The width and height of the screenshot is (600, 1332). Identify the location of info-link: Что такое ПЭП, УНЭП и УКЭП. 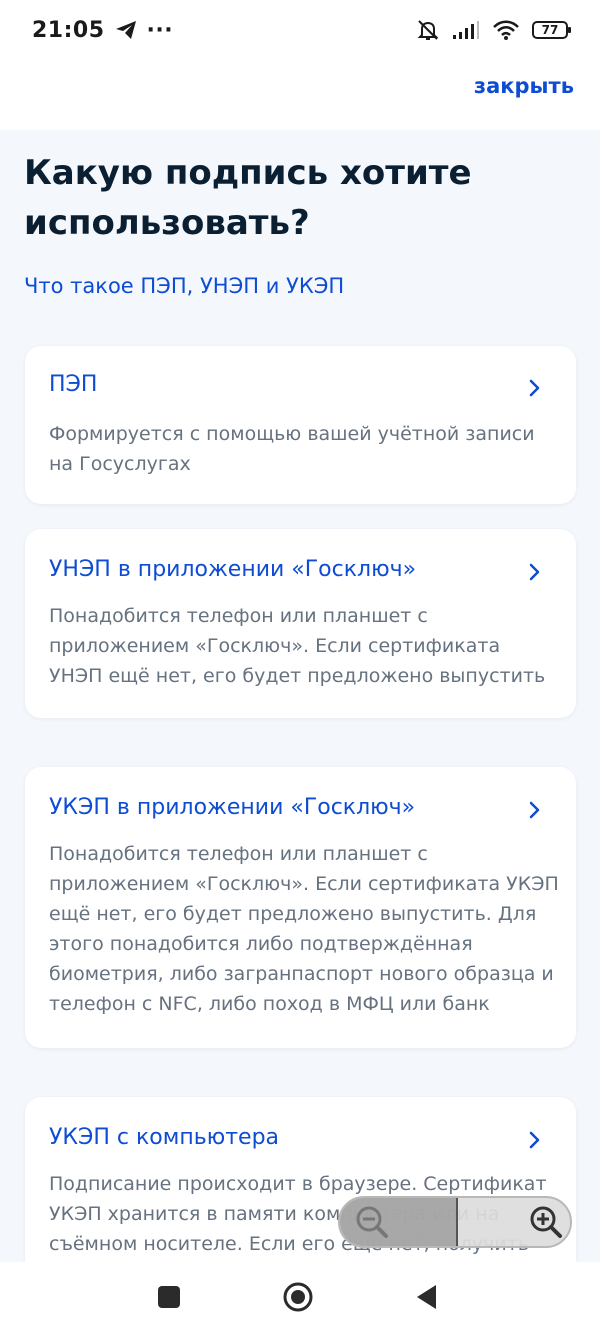
(184, 286).